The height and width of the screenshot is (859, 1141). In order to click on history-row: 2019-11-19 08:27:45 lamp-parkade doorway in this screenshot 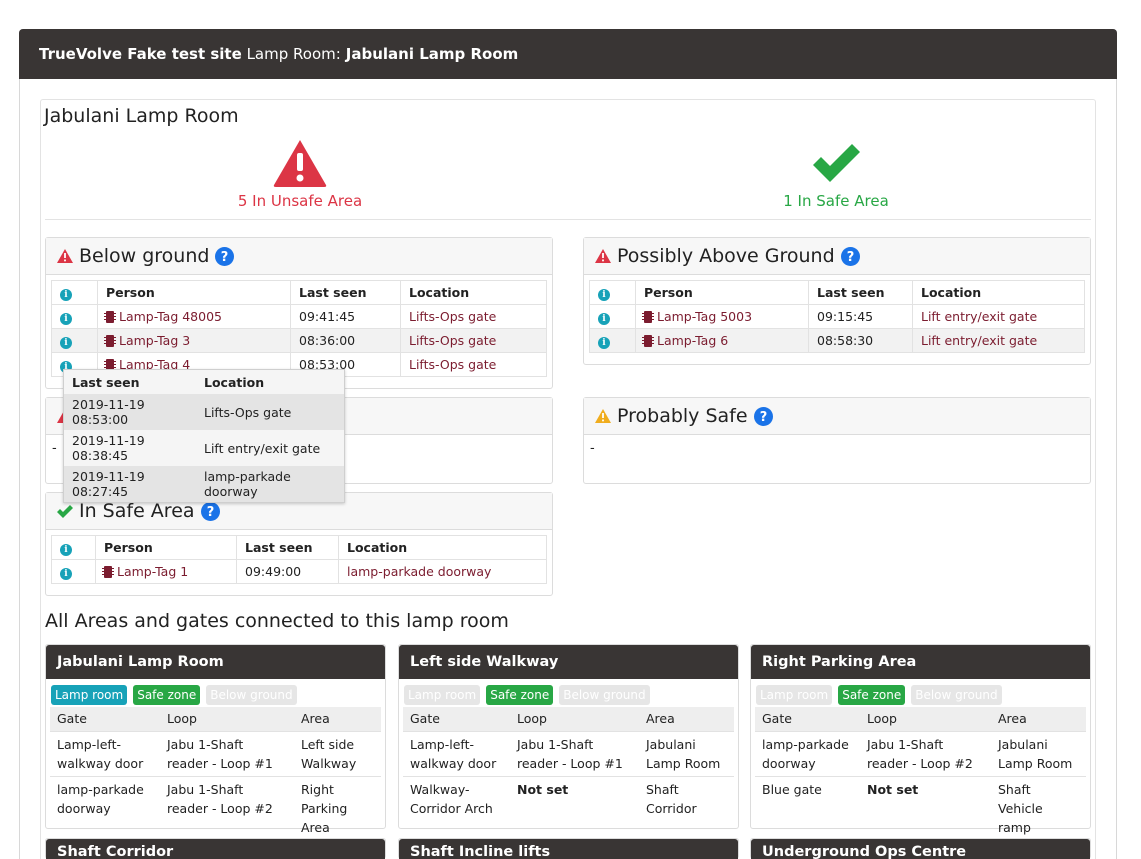, I will do `click(204, 484)`.